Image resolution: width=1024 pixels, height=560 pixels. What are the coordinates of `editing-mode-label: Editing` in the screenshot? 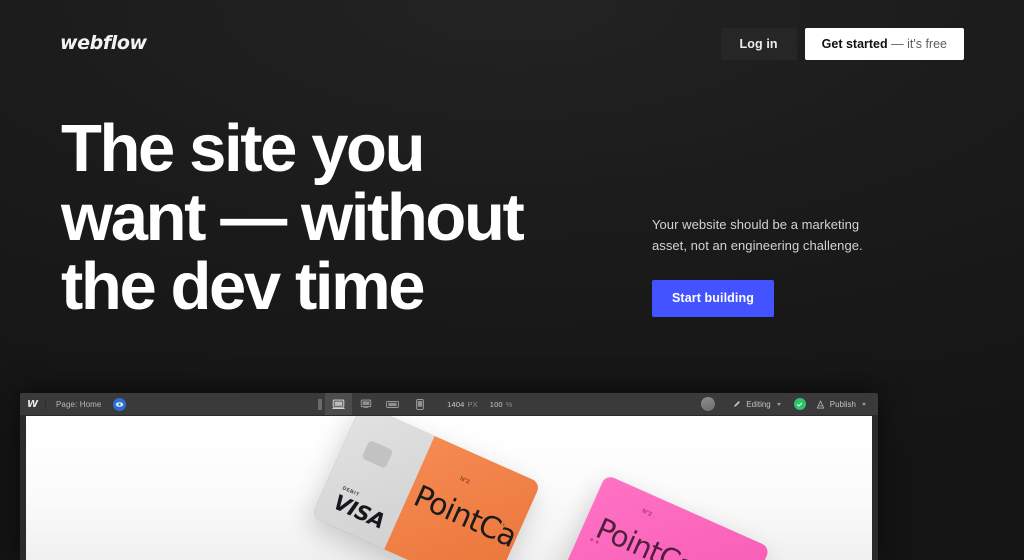 It's located at (758, 404).